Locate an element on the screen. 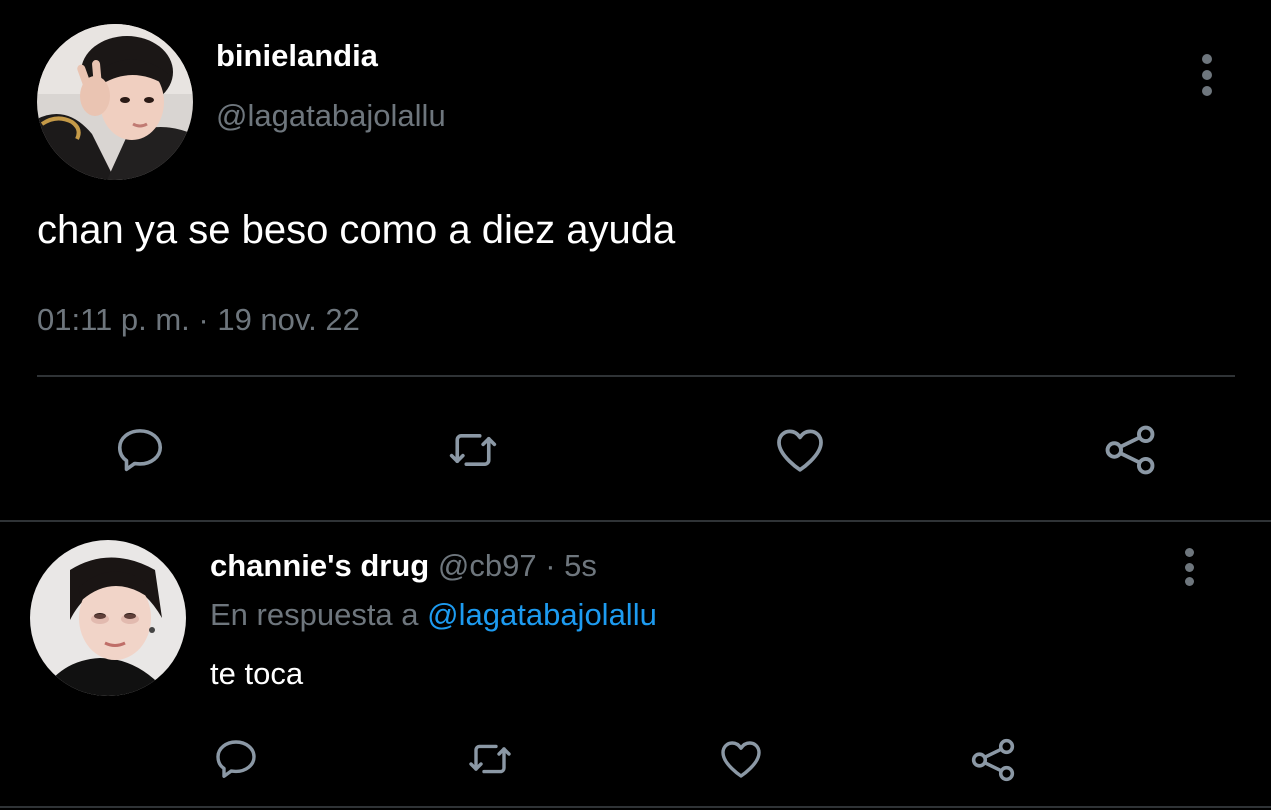  replying-to: En respuesta a @lagatabajolallu is located at coordinates (433, 615).